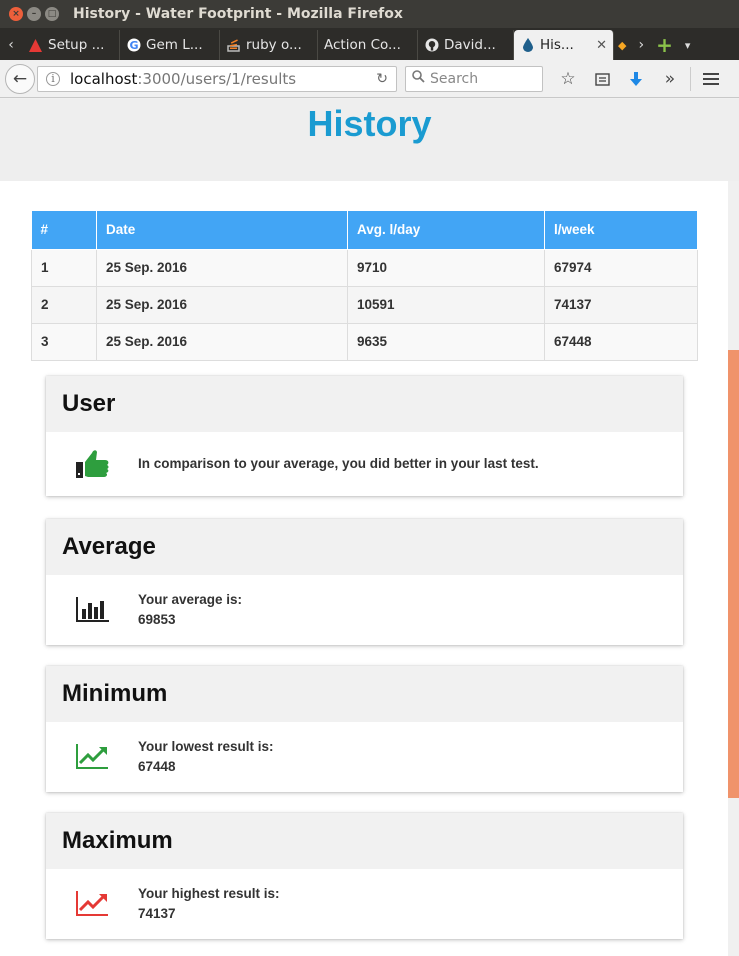 The width and height of the screenshot is (739, 956). Describe the element at coordinates (418, 78) in the screenshot. I see `search-icon` at that location.